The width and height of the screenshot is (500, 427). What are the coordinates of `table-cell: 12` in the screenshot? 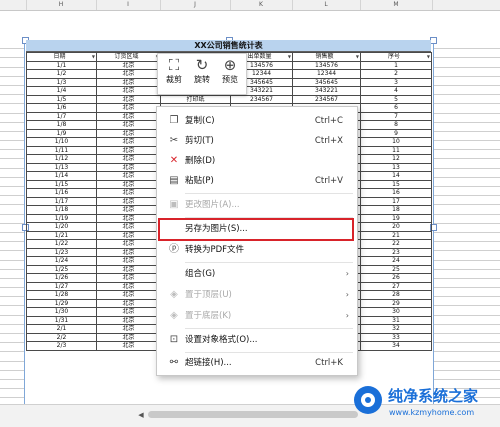 It's located at (396, 159).